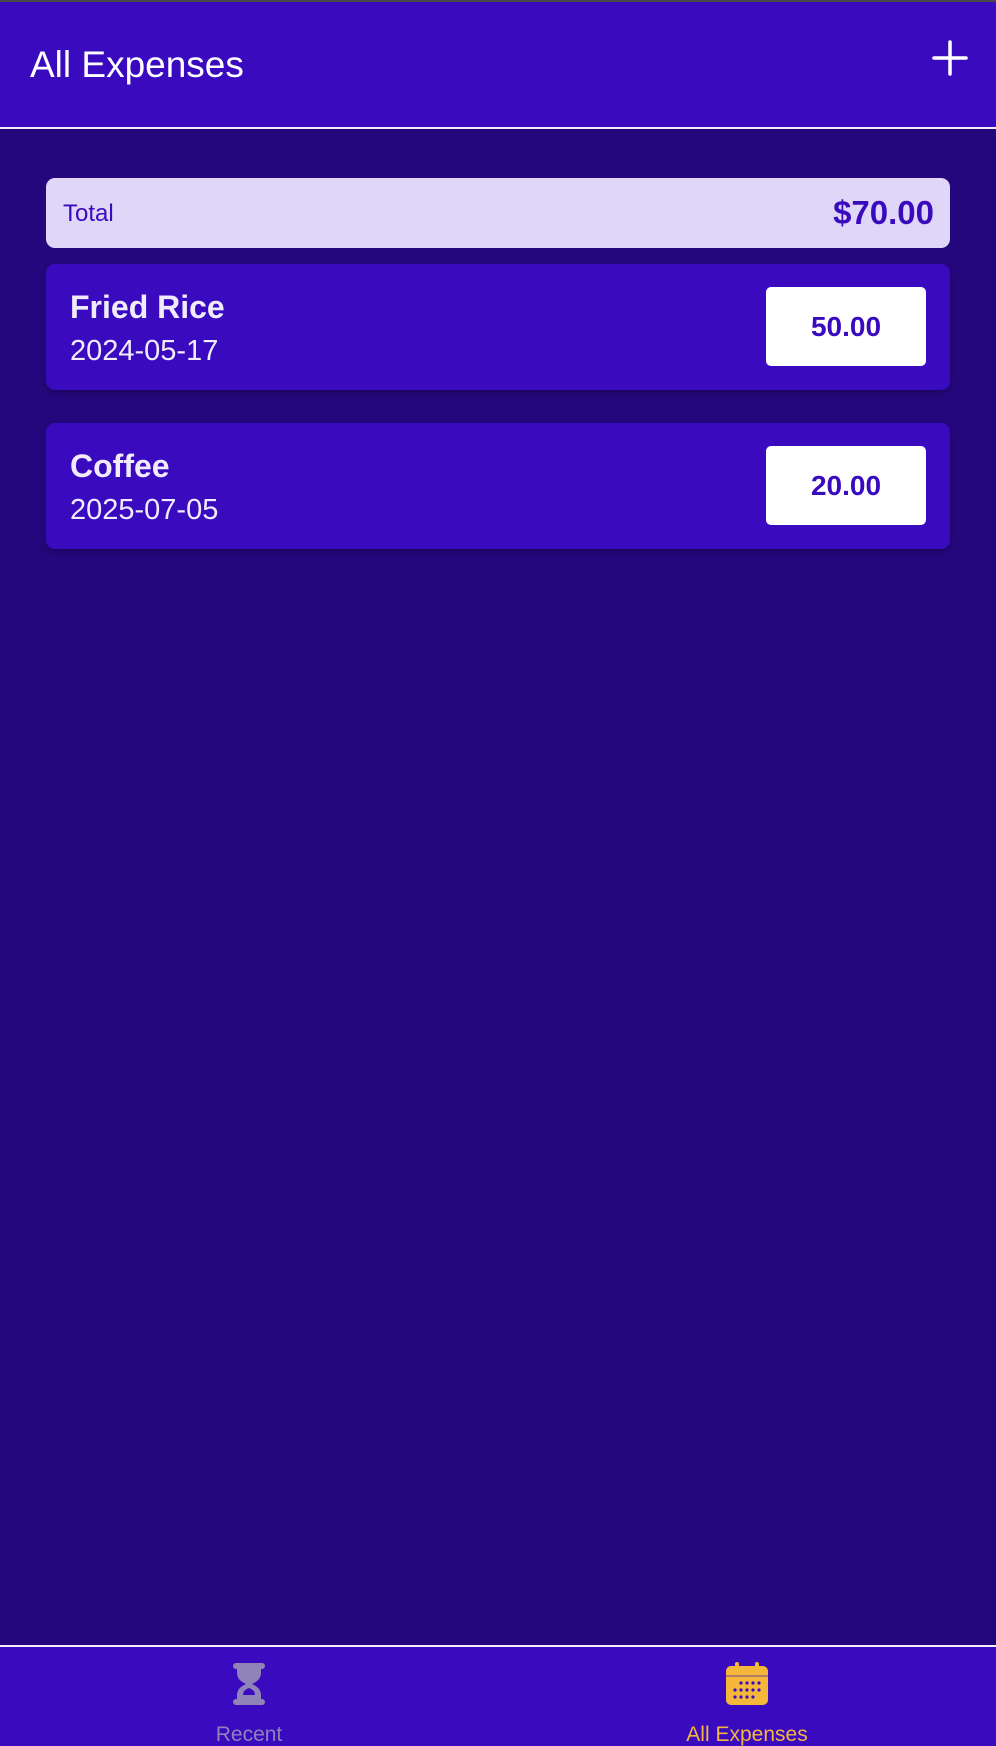  Describe the element at coordinates (498, 65) in the screenshot. I see `app-header: All Expenses` at that location.